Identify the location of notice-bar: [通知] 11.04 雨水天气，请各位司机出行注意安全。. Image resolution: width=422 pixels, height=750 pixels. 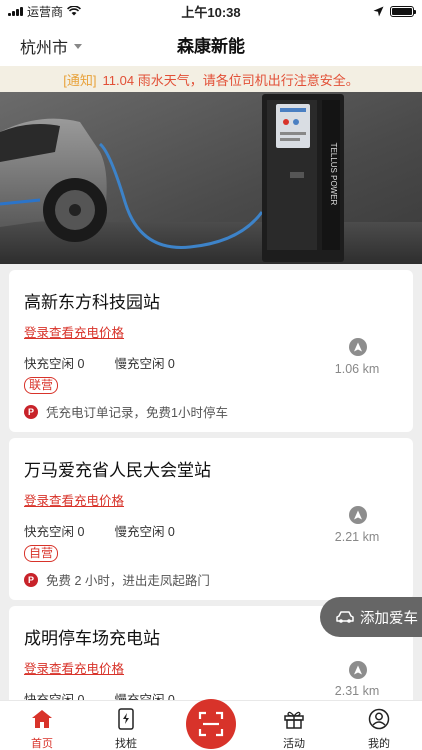
(211, 79).